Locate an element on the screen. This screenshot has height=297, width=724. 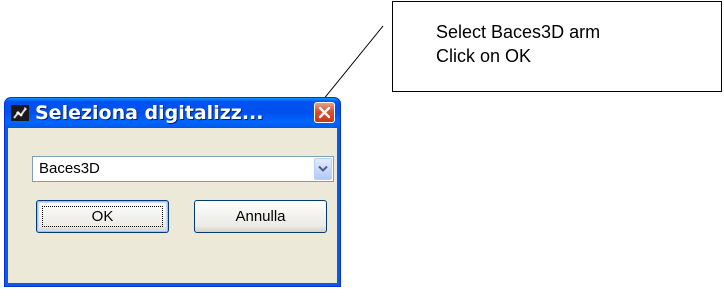
close-button is located at coordinates (324, 112).